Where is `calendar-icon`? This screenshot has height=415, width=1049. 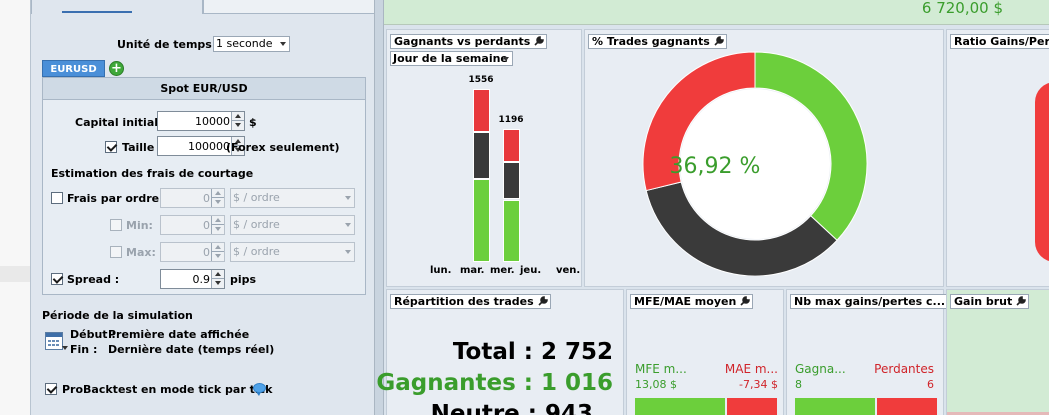
calendar-icon is located at coordinates (56, 341).